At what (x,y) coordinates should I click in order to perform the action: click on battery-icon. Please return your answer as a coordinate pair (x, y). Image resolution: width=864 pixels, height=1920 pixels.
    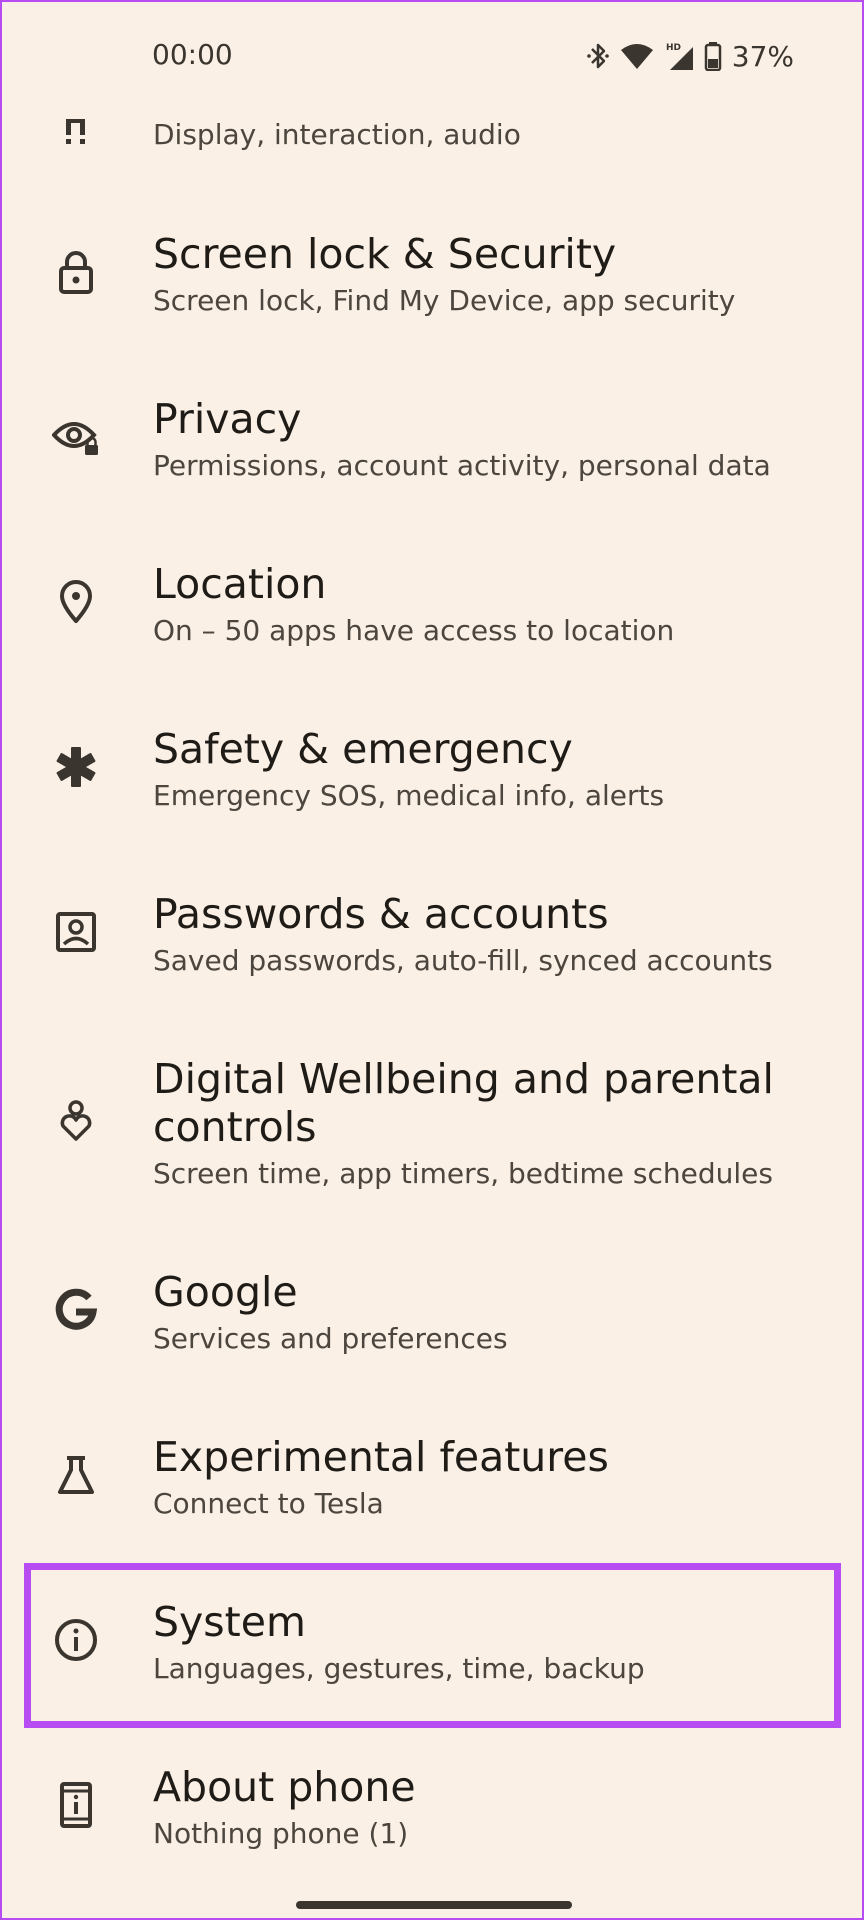
    Looking at the image, I should click on (713, 56).